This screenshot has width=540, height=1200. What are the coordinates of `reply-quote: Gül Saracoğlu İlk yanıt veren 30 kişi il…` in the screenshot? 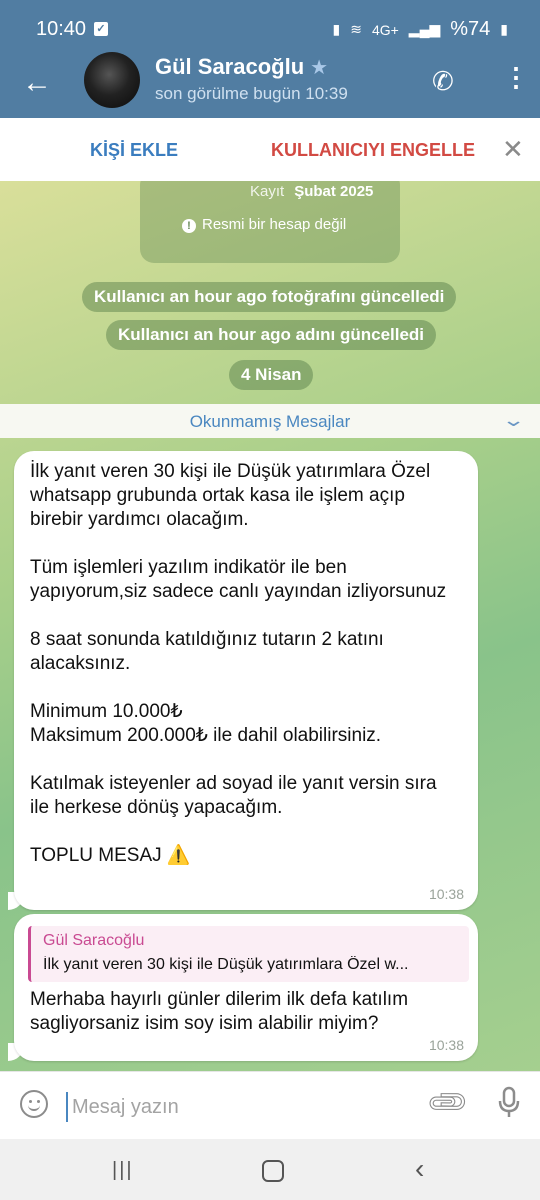 It's located at (248, 954).